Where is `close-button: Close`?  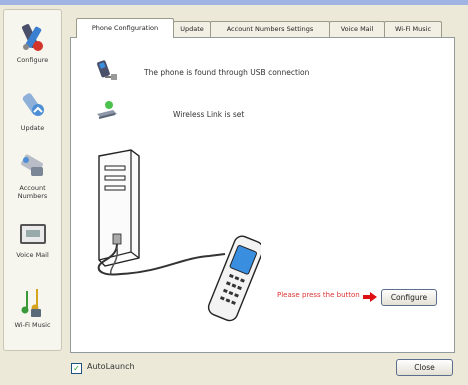
close-button: Close is located at coordinates (424, 367).